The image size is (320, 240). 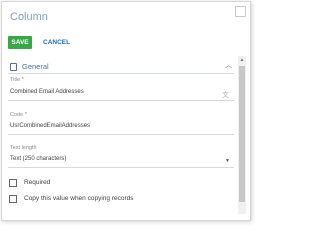 I want to click on title-label-text: Title, so click(x=15, y=80).